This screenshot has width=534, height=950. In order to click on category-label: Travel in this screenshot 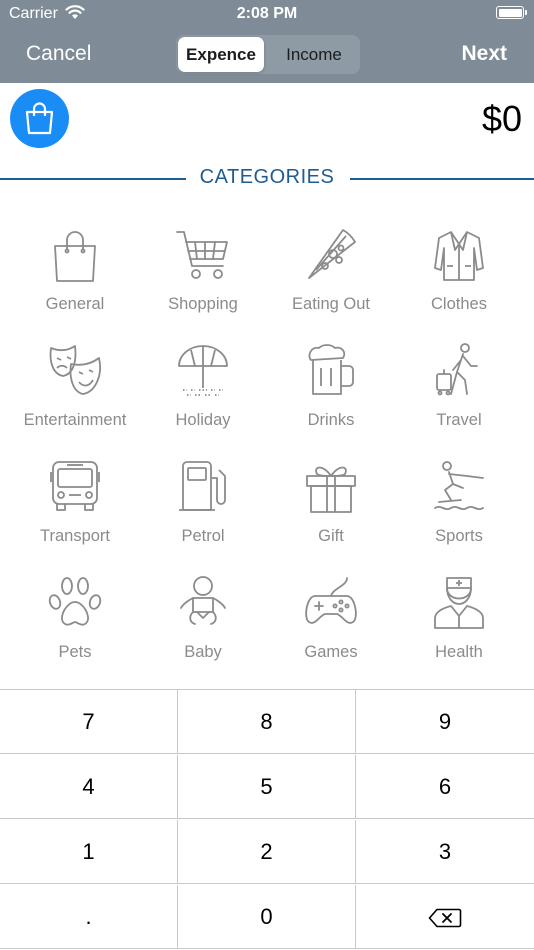, I will do `click(459, 420)`.